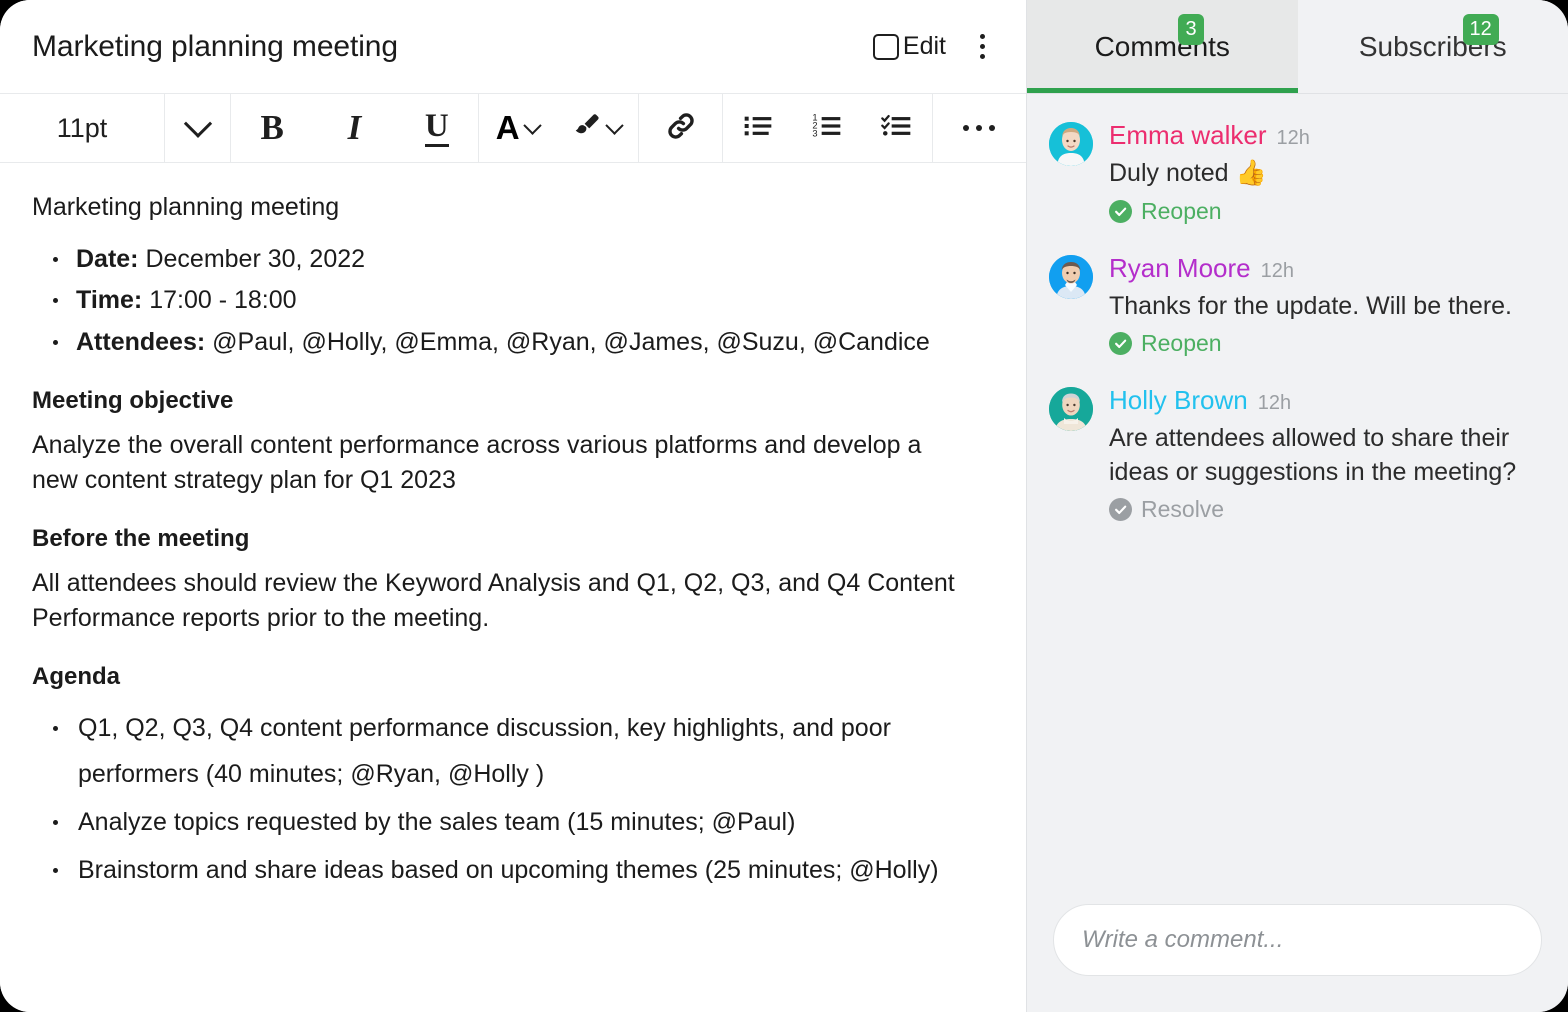  Describe the element at coordinates (133, 400) in the screenshot. I see `section-heading-objective: Meeting objective` at that location.